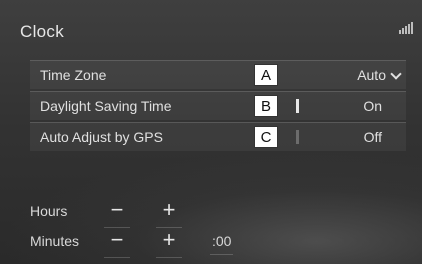 This screenshot has width=422, height=264. What do you see at coordinates (406, 28) in the screenshot?
I see `signal-strength-icon` at bounding box center [406, 28].